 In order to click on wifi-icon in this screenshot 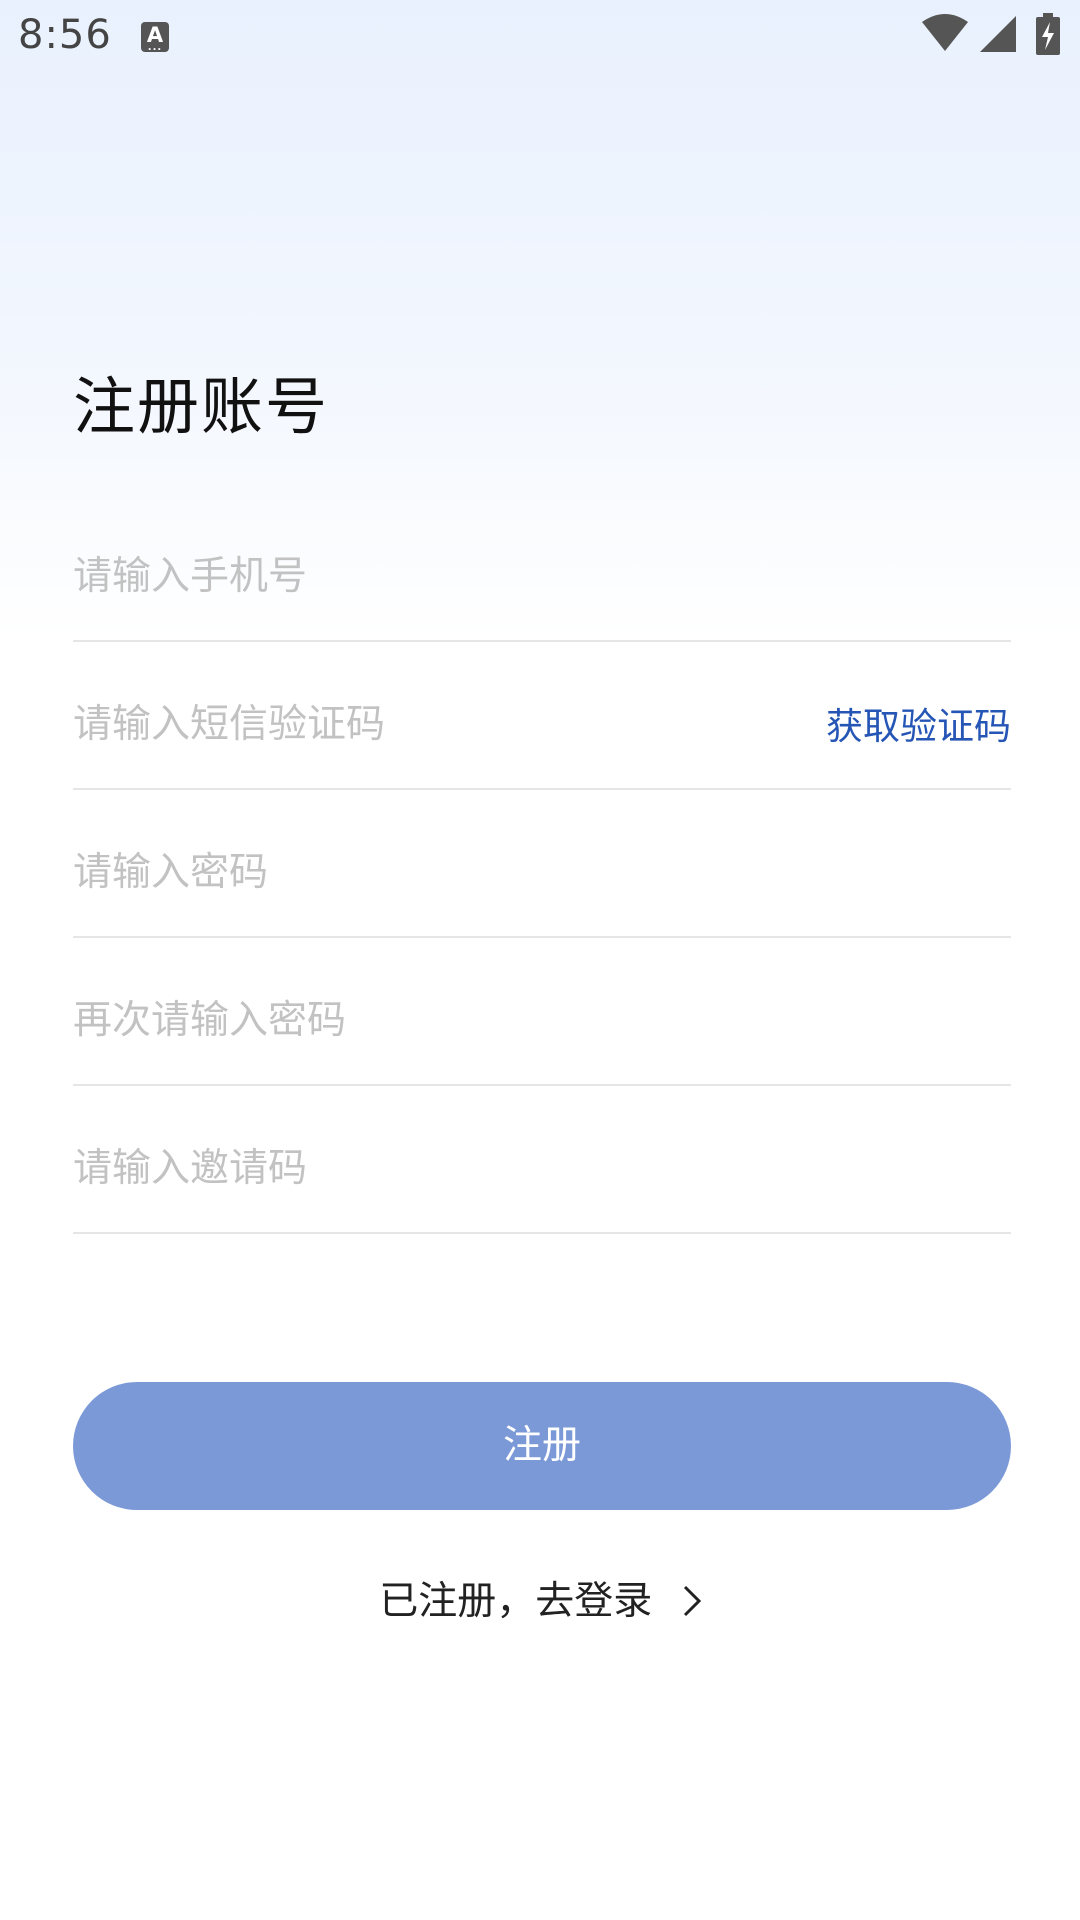, I will do `click(945, 32)`.